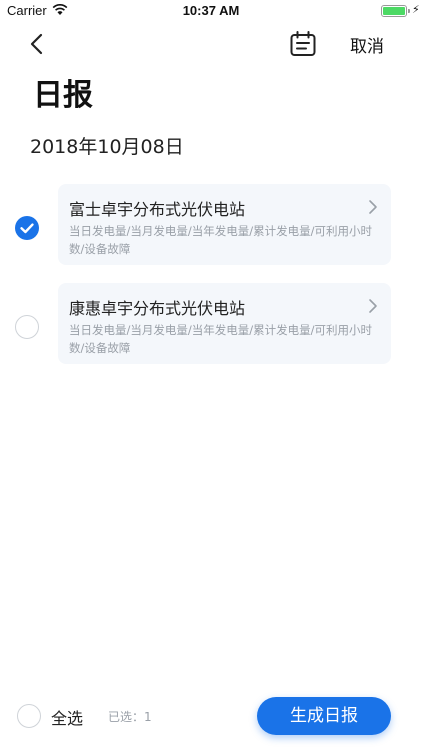  I want to click on chevron-left-icon, so click(36, 44).